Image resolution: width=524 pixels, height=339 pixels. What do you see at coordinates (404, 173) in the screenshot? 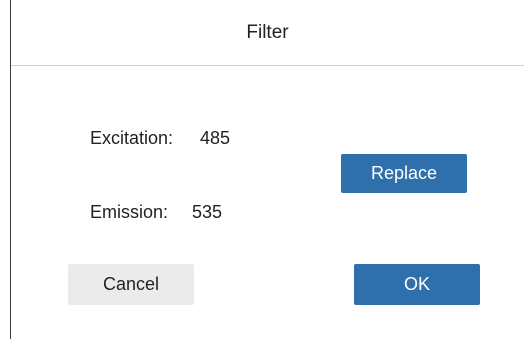
I see `replace-button: Replace` at bounding box center [404, 173].